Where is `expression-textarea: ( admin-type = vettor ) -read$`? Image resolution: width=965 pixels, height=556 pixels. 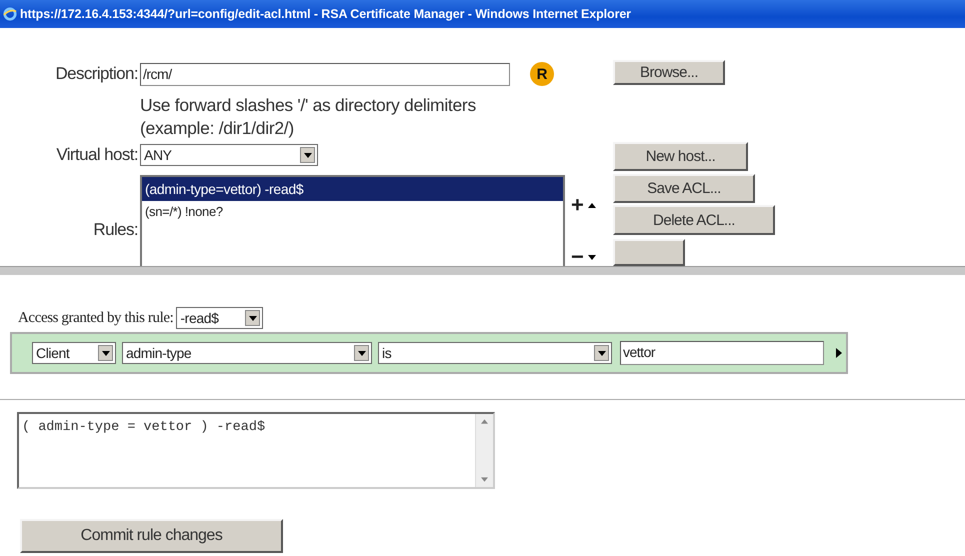 expression-textarea: ( admin-type = vettor ) -read$ is located at coordinates (256, 450).